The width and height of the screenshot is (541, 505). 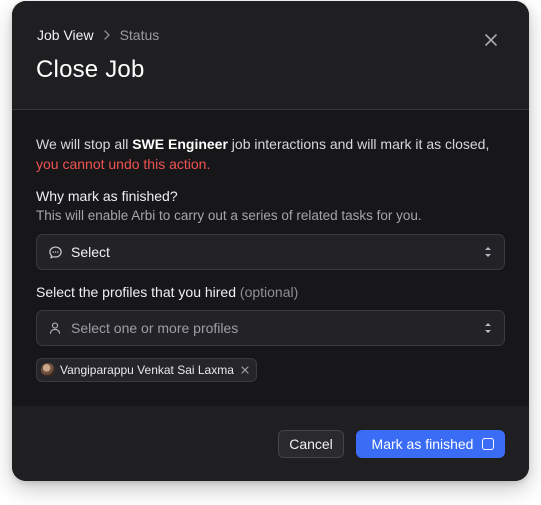 What do you see at coordinates (55, 328) in the screenshot?
I see `user-icon` at bounding box center [55, 328].